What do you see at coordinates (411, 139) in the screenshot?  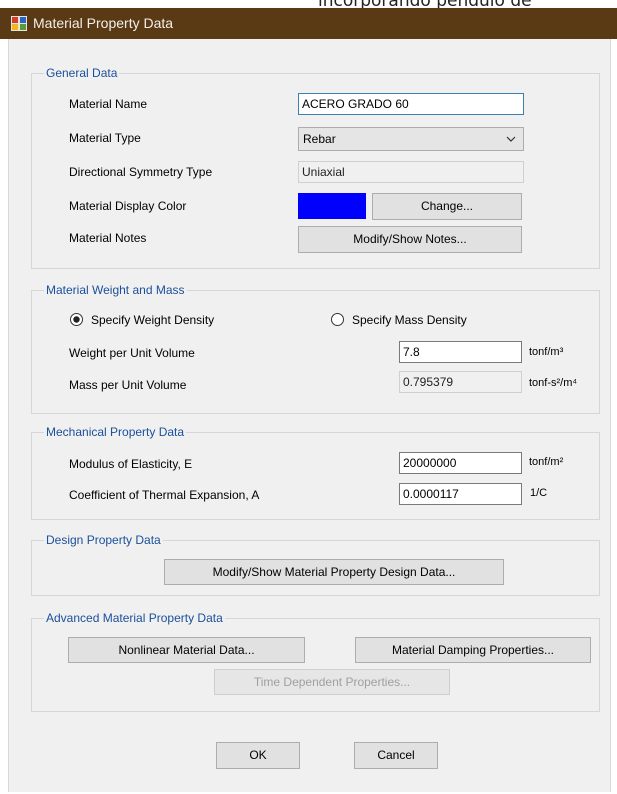 I see `material-type-dropdown: Rebar` at bounding box center [411, 139].